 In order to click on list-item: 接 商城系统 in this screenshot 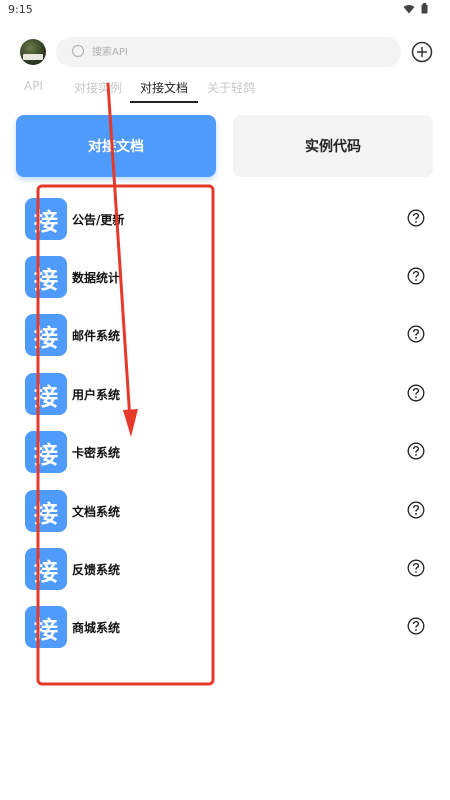, I will do `click(225, 628)`.